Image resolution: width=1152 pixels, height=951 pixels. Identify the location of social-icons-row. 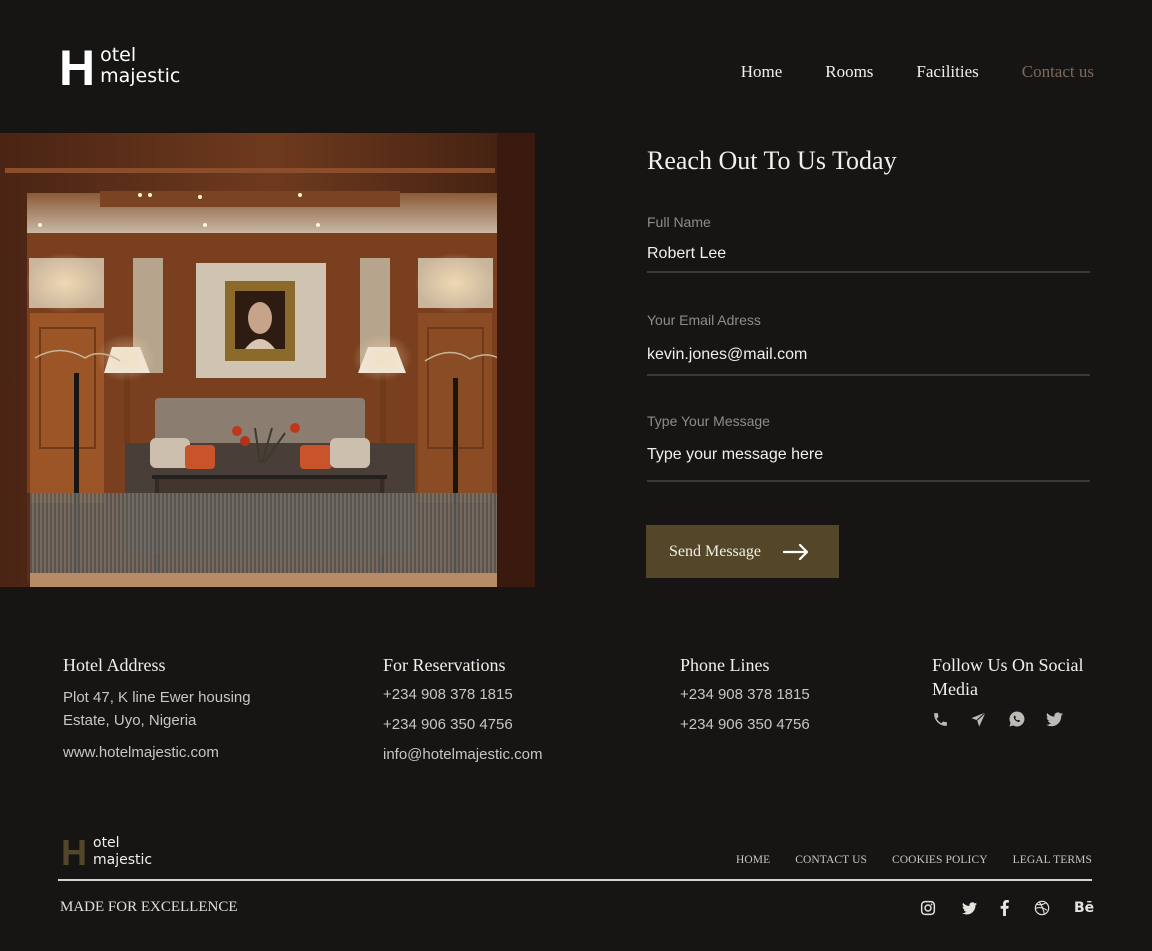
(1017, 719).